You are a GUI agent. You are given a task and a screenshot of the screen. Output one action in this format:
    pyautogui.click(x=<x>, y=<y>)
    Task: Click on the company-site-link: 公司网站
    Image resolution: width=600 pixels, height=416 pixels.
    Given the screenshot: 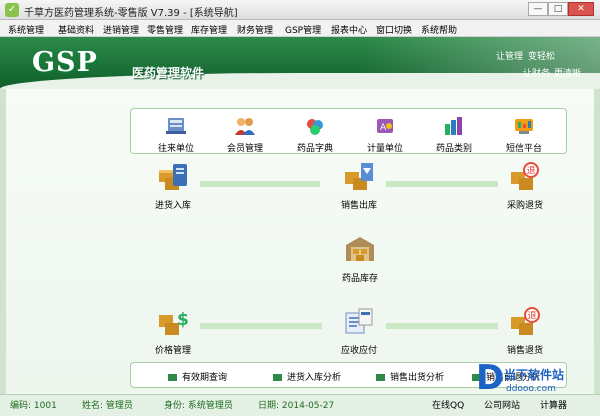 What is the action you would take?
    pyautogui.click(x=502, y=404)
    